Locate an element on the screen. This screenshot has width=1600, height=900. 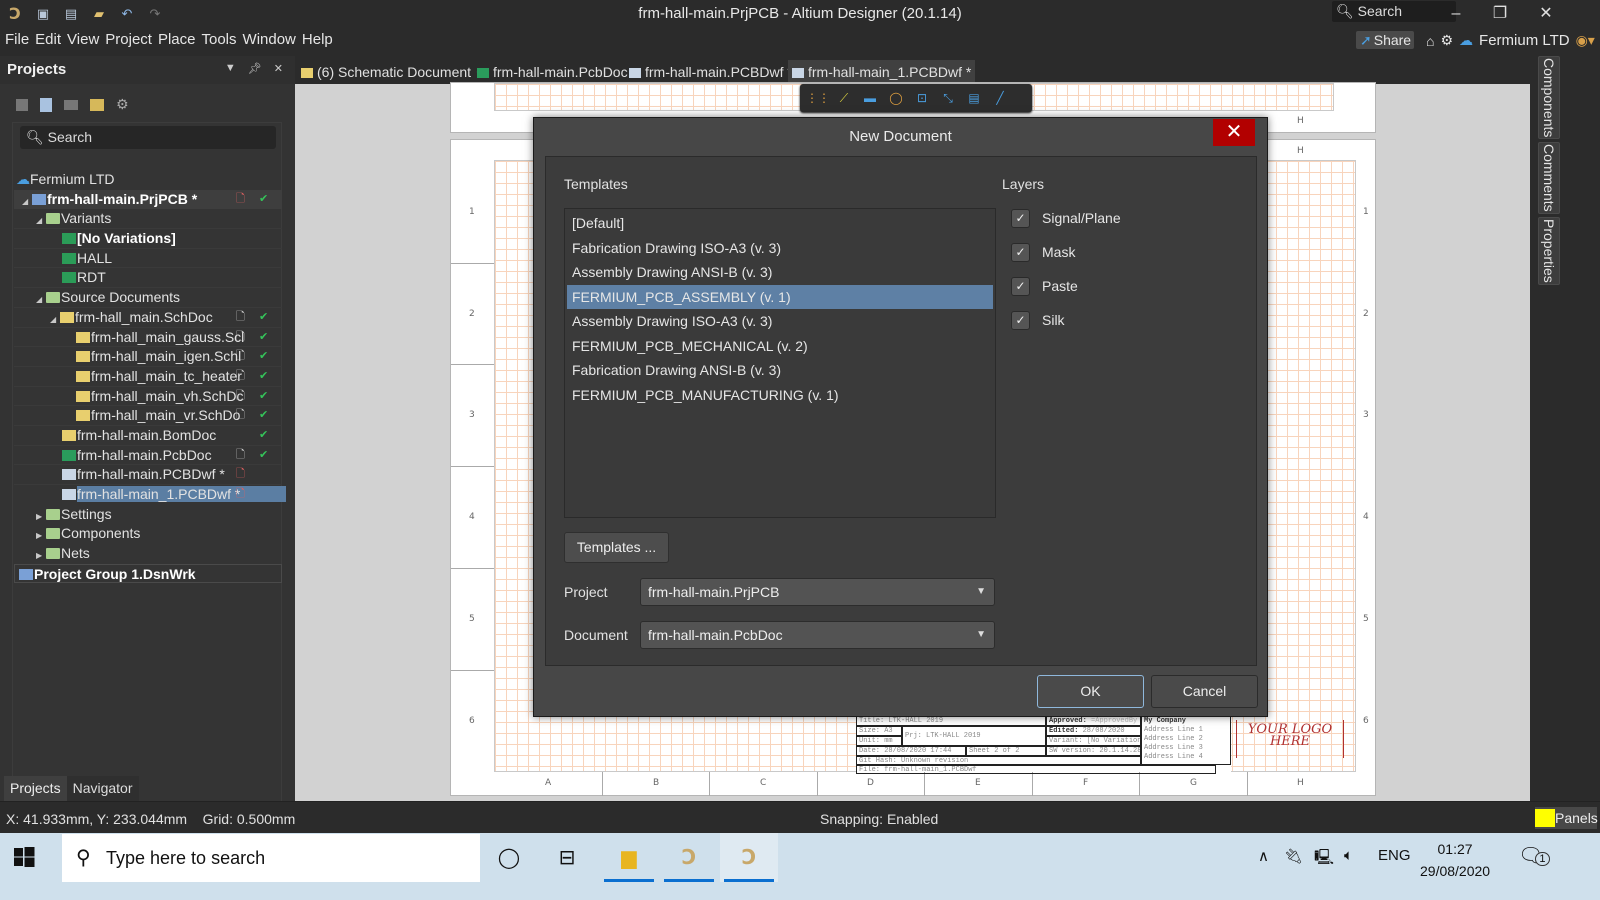
menu-tools: Tools is located at coordinates (219, 39).